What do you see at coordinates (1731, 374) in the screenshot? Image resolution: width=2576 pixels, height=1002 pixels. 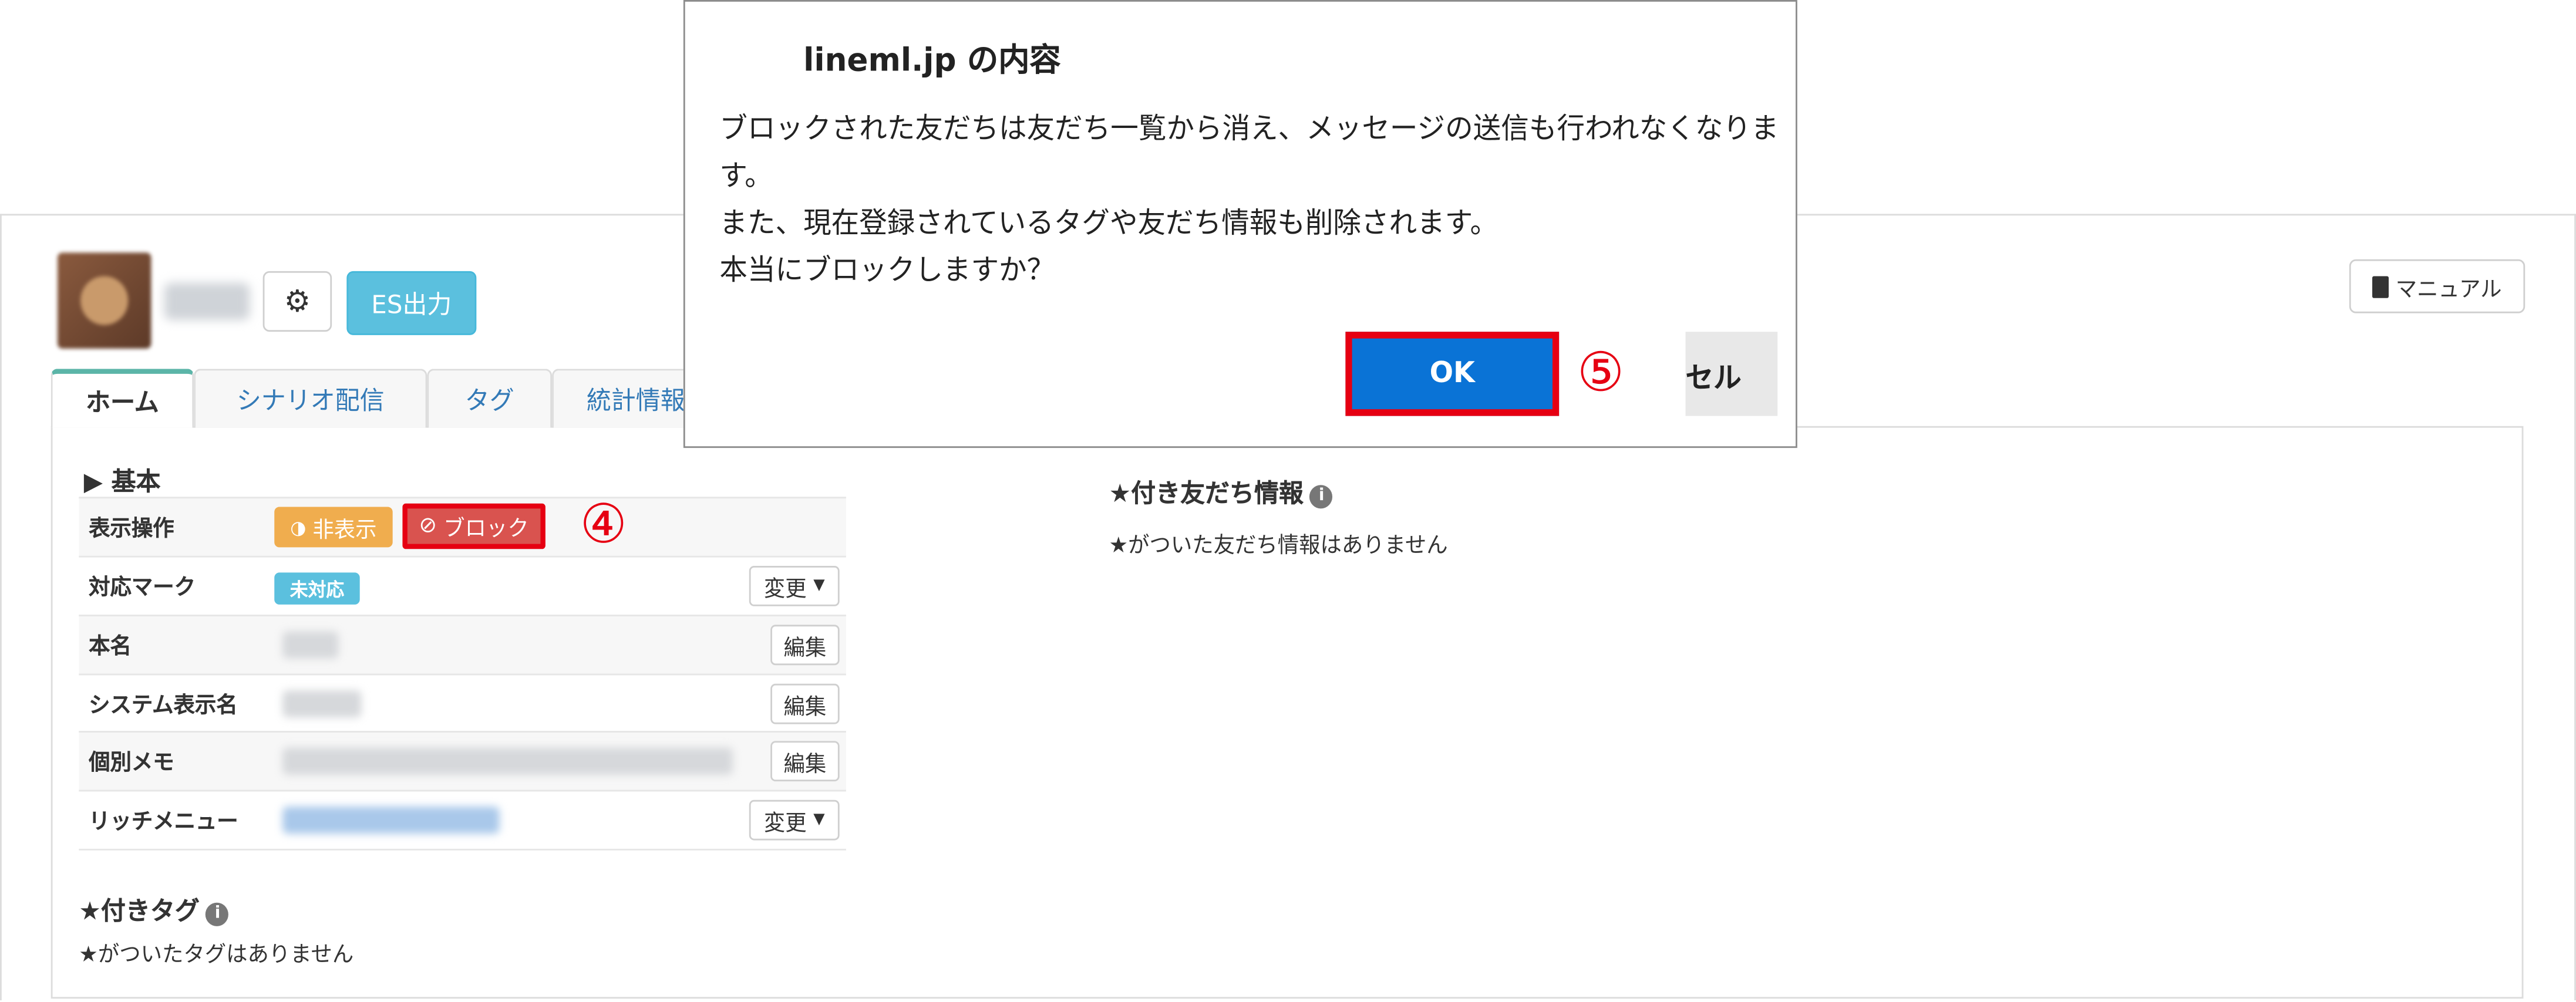 I see `cancel-button: セル` at bounding box center [1731, 374].